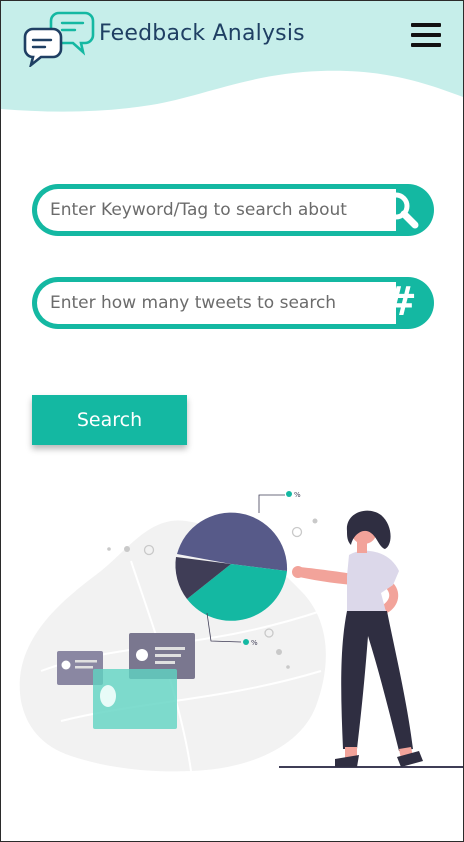 Image resolution: width=464 pixels, height=842 pixels. I want to click on search-button: Search, so click(109, 420).